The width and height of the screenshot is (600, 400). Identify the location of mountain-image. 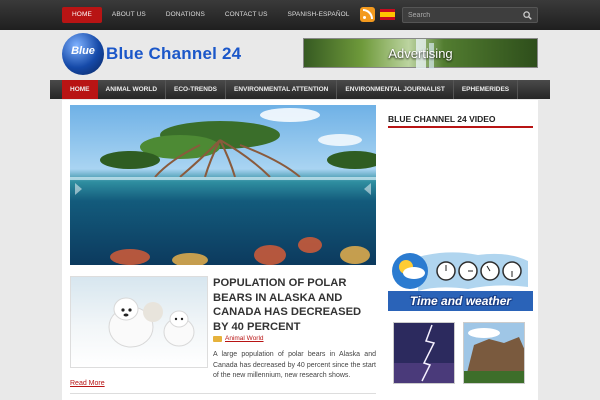
(494, 353).